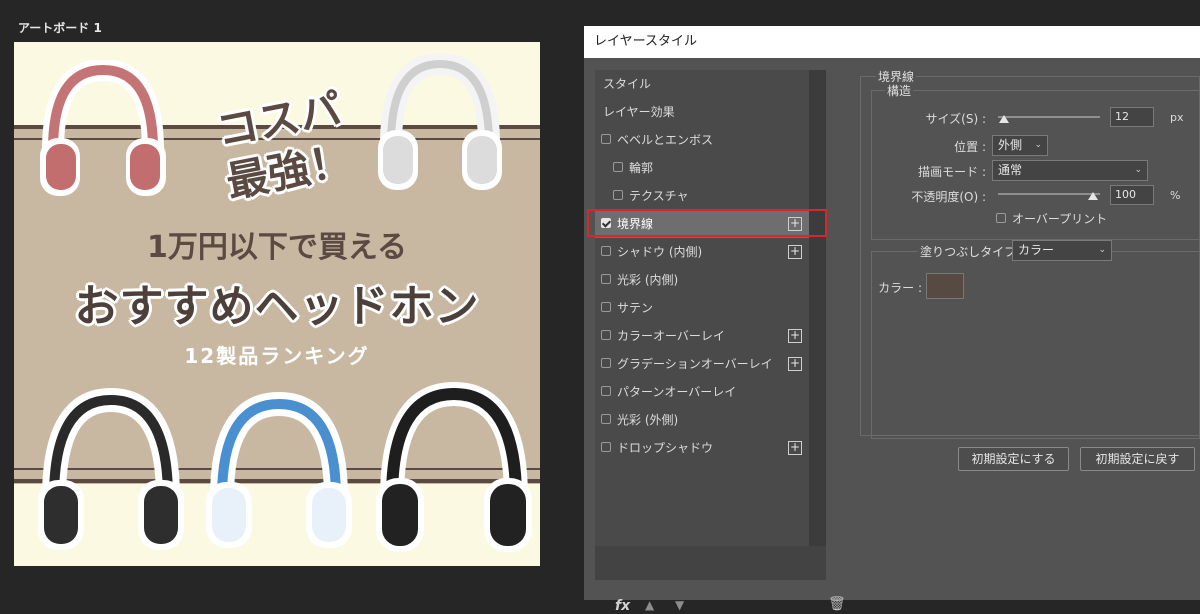 The image size is (1200, 614). What do you see at coordinates (665, 140) in the screenshot?
I see `style-list-item-label: ベベルとエンボス` at bounding box center [665, 140].